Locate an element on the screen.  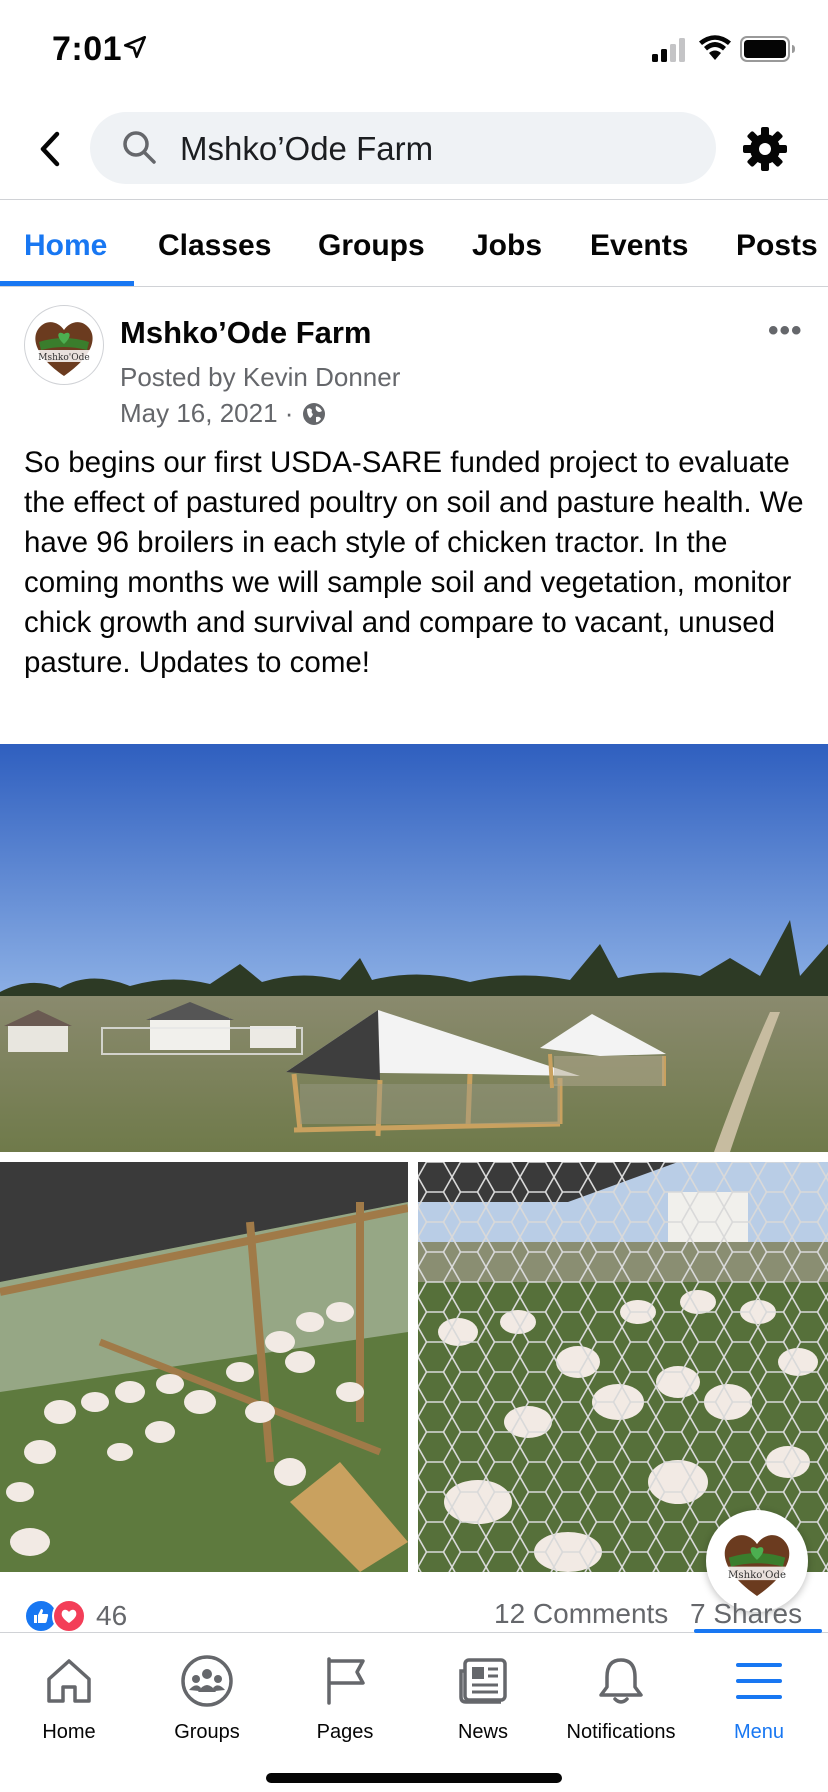
nav-news: News is located at coordinates (483, 1703).